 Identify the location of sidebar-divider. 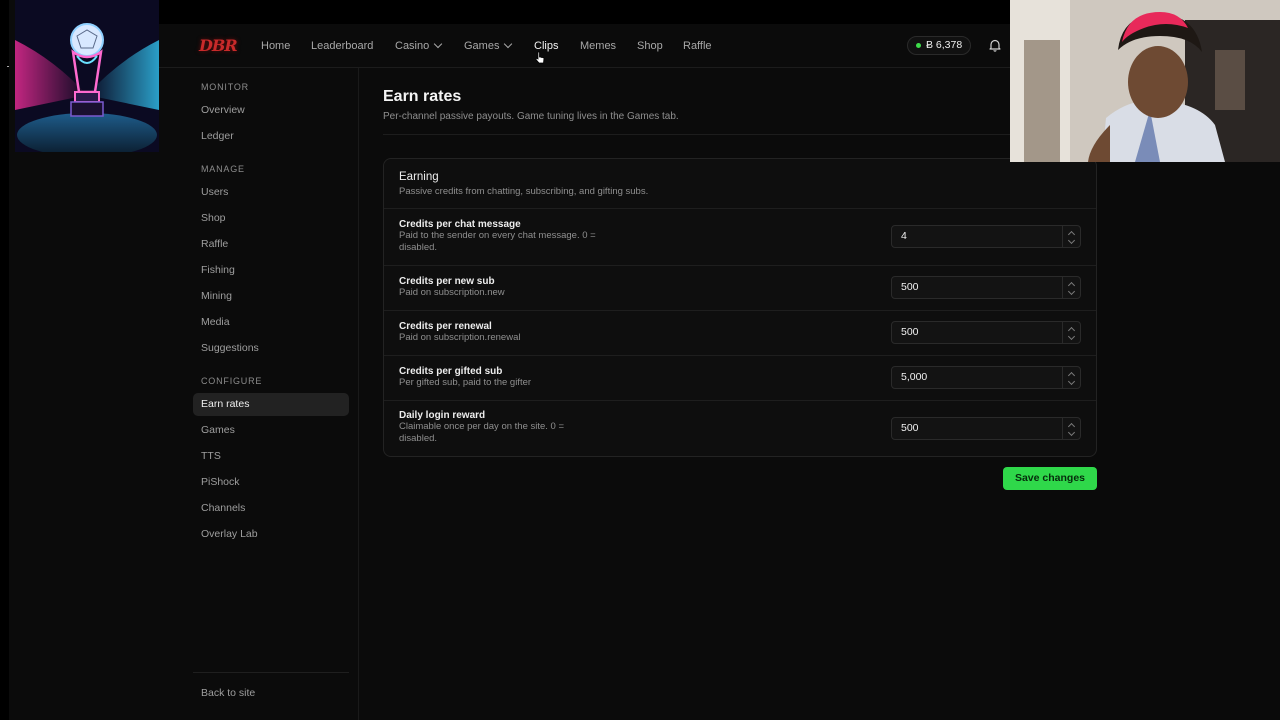
(271, 672).